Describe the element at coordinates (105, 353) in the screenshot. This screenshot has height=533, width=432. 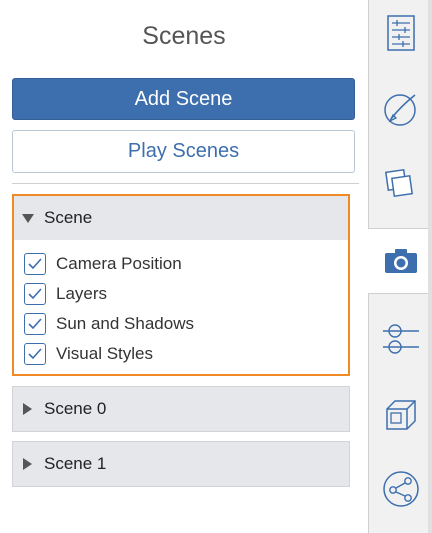
I see `option-label: Visual Styles` at that location.